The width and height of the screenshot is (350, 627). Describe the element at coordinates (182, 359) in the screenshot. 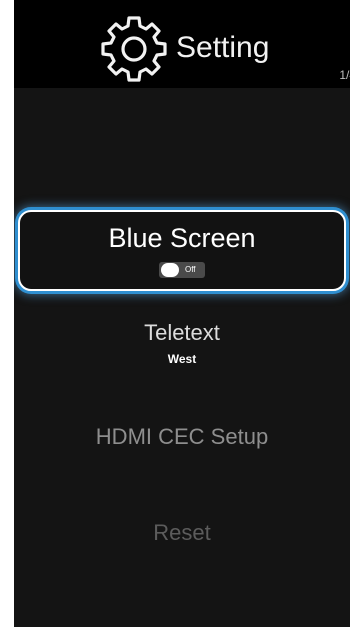

I see `teletext-value: West` at that location.